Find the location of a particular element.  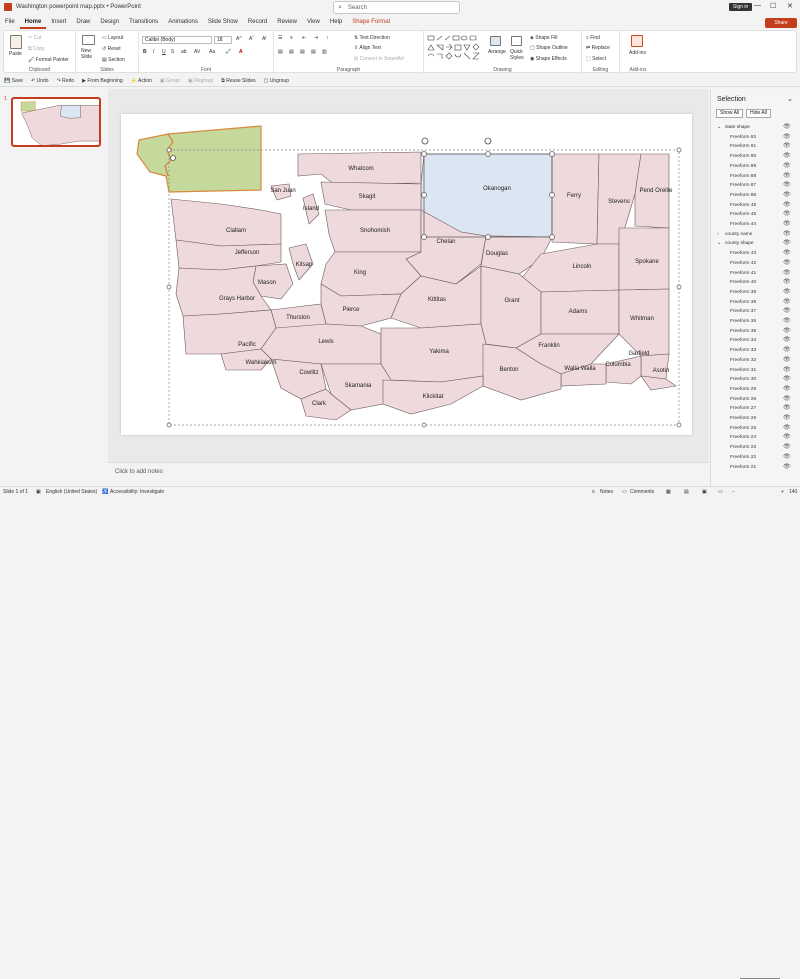

county-label-stevens: Stevens is located at coordinates (619, 202).